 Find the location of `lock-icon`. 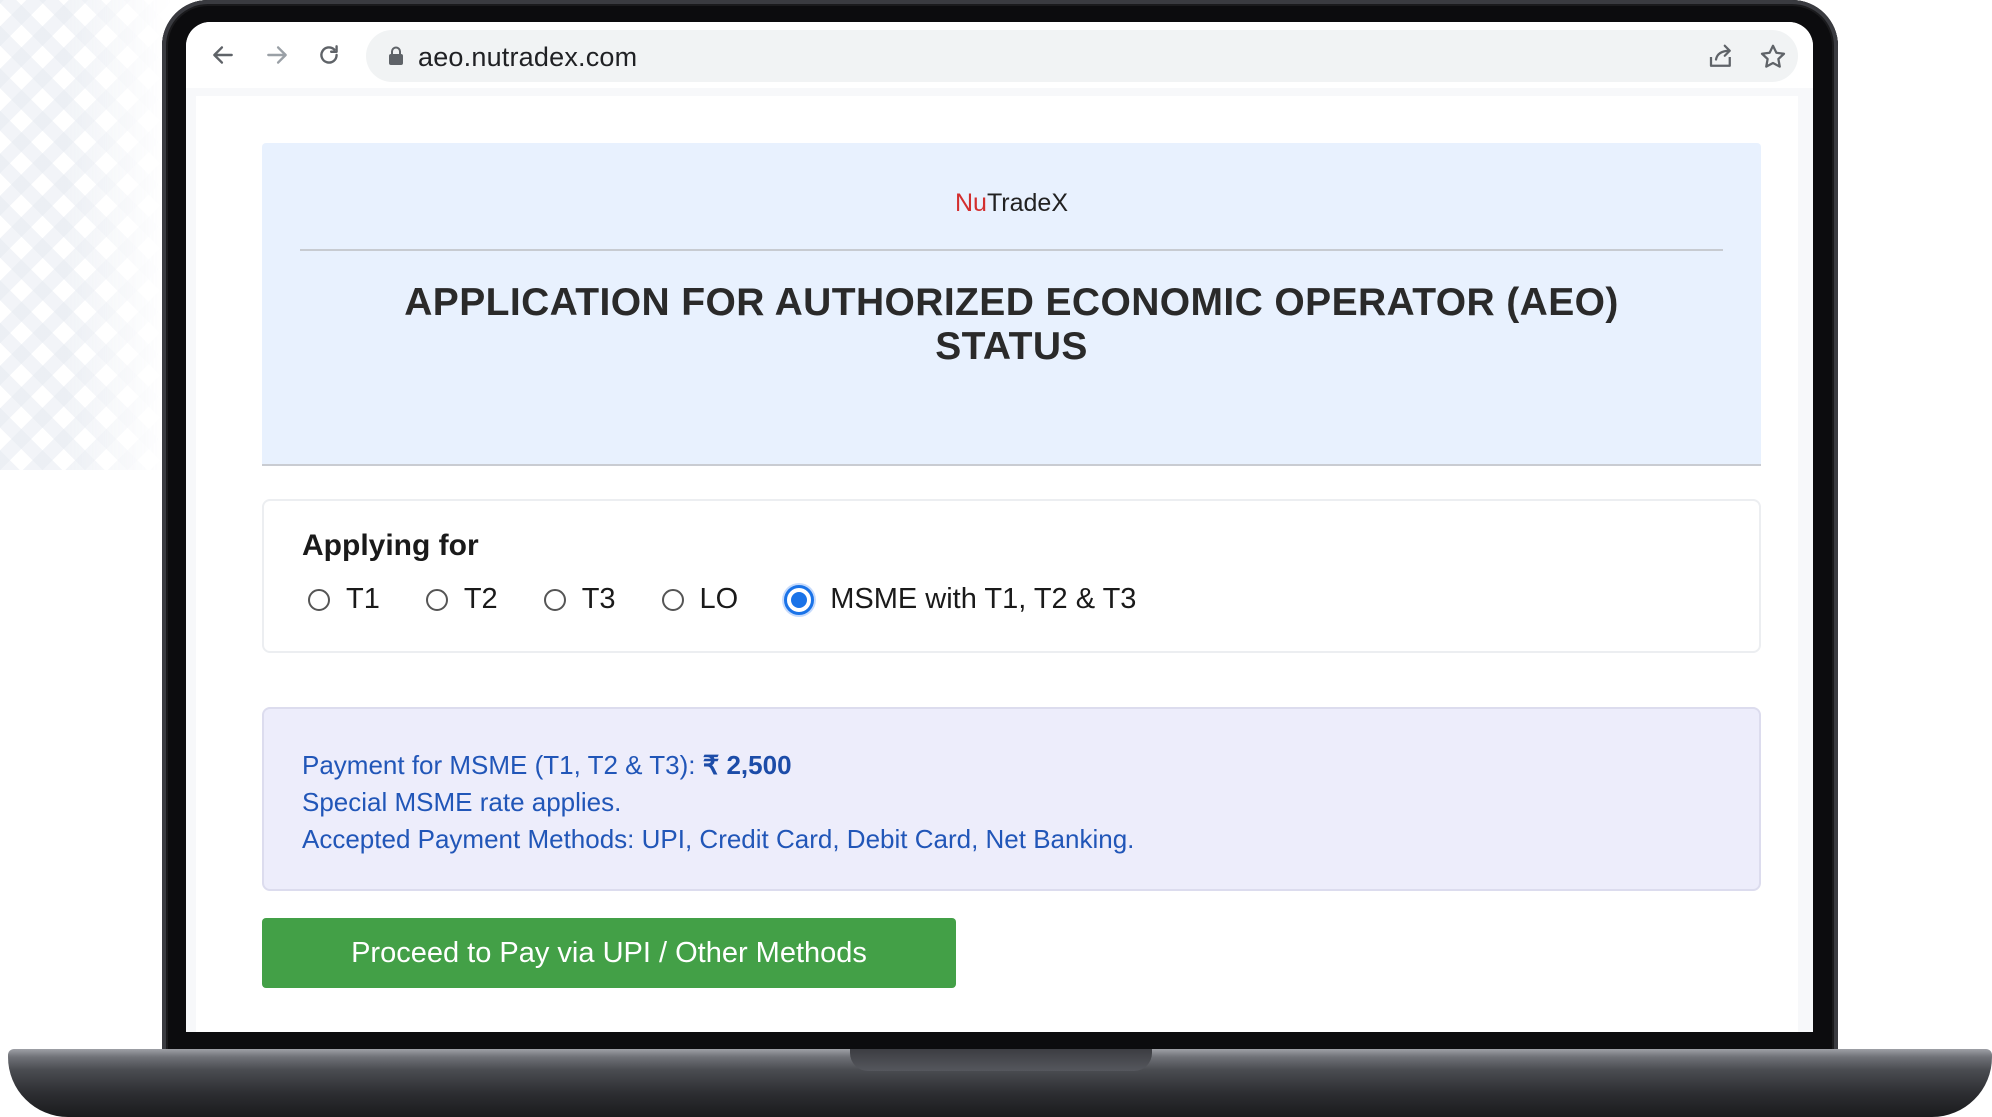

lock-icon is located at coordinates (396, 55).